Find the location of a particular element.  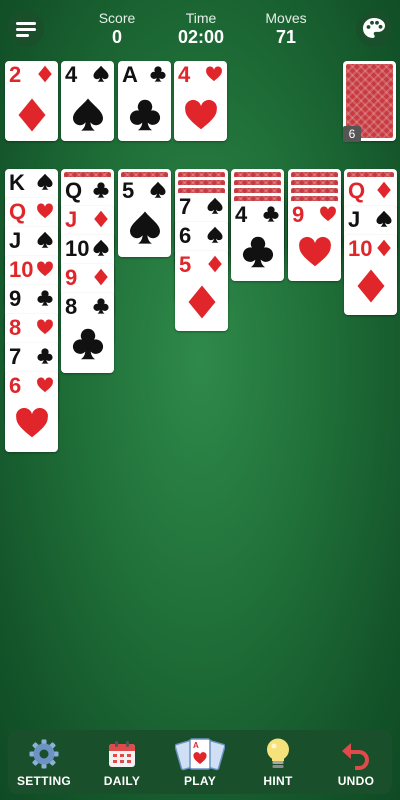

score-value: 0 is located at coordinates (116, 37).